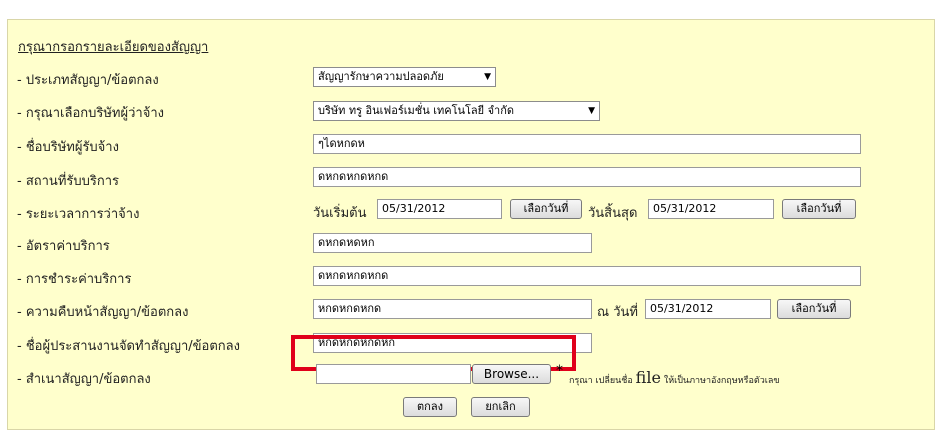  Describe the element at coordinates (648, 377) in the screenshot. I see `note-file-word: file` at that location.